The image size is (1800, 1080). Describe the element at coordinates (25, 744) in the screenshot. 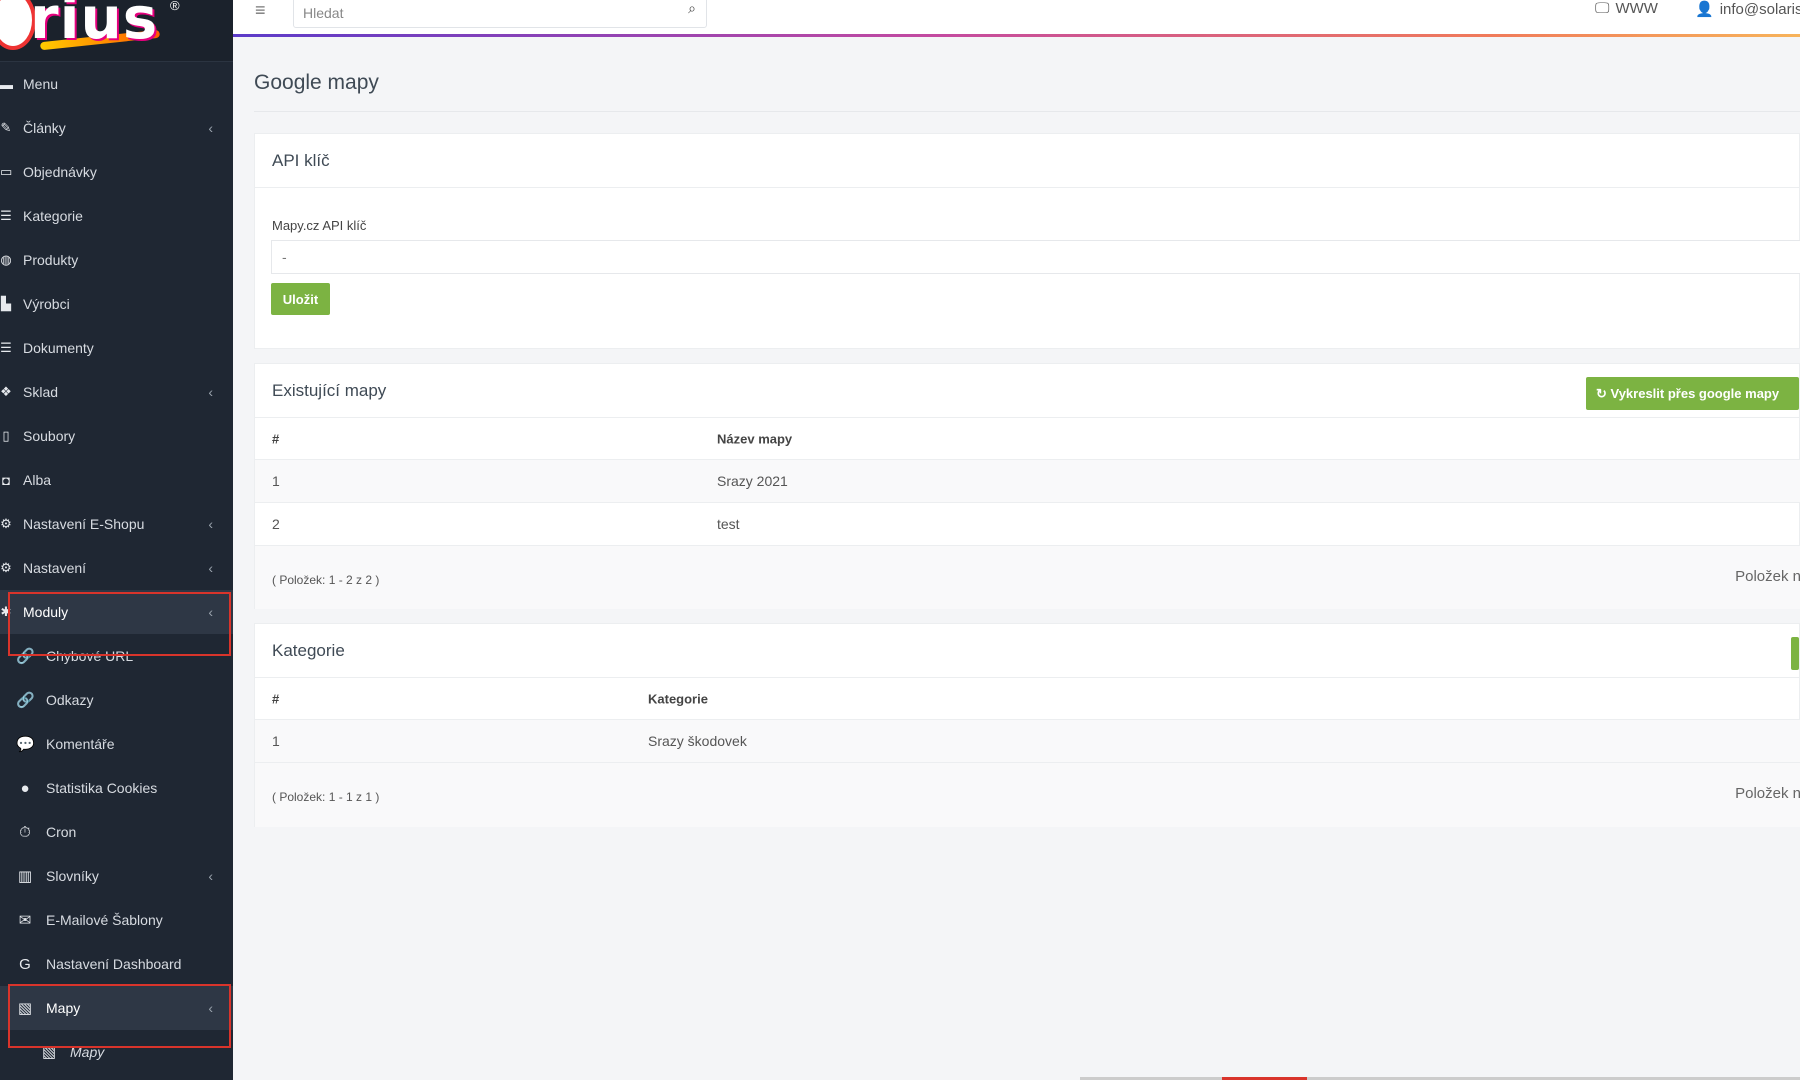

I see `comments-icon: 💬` at that location.